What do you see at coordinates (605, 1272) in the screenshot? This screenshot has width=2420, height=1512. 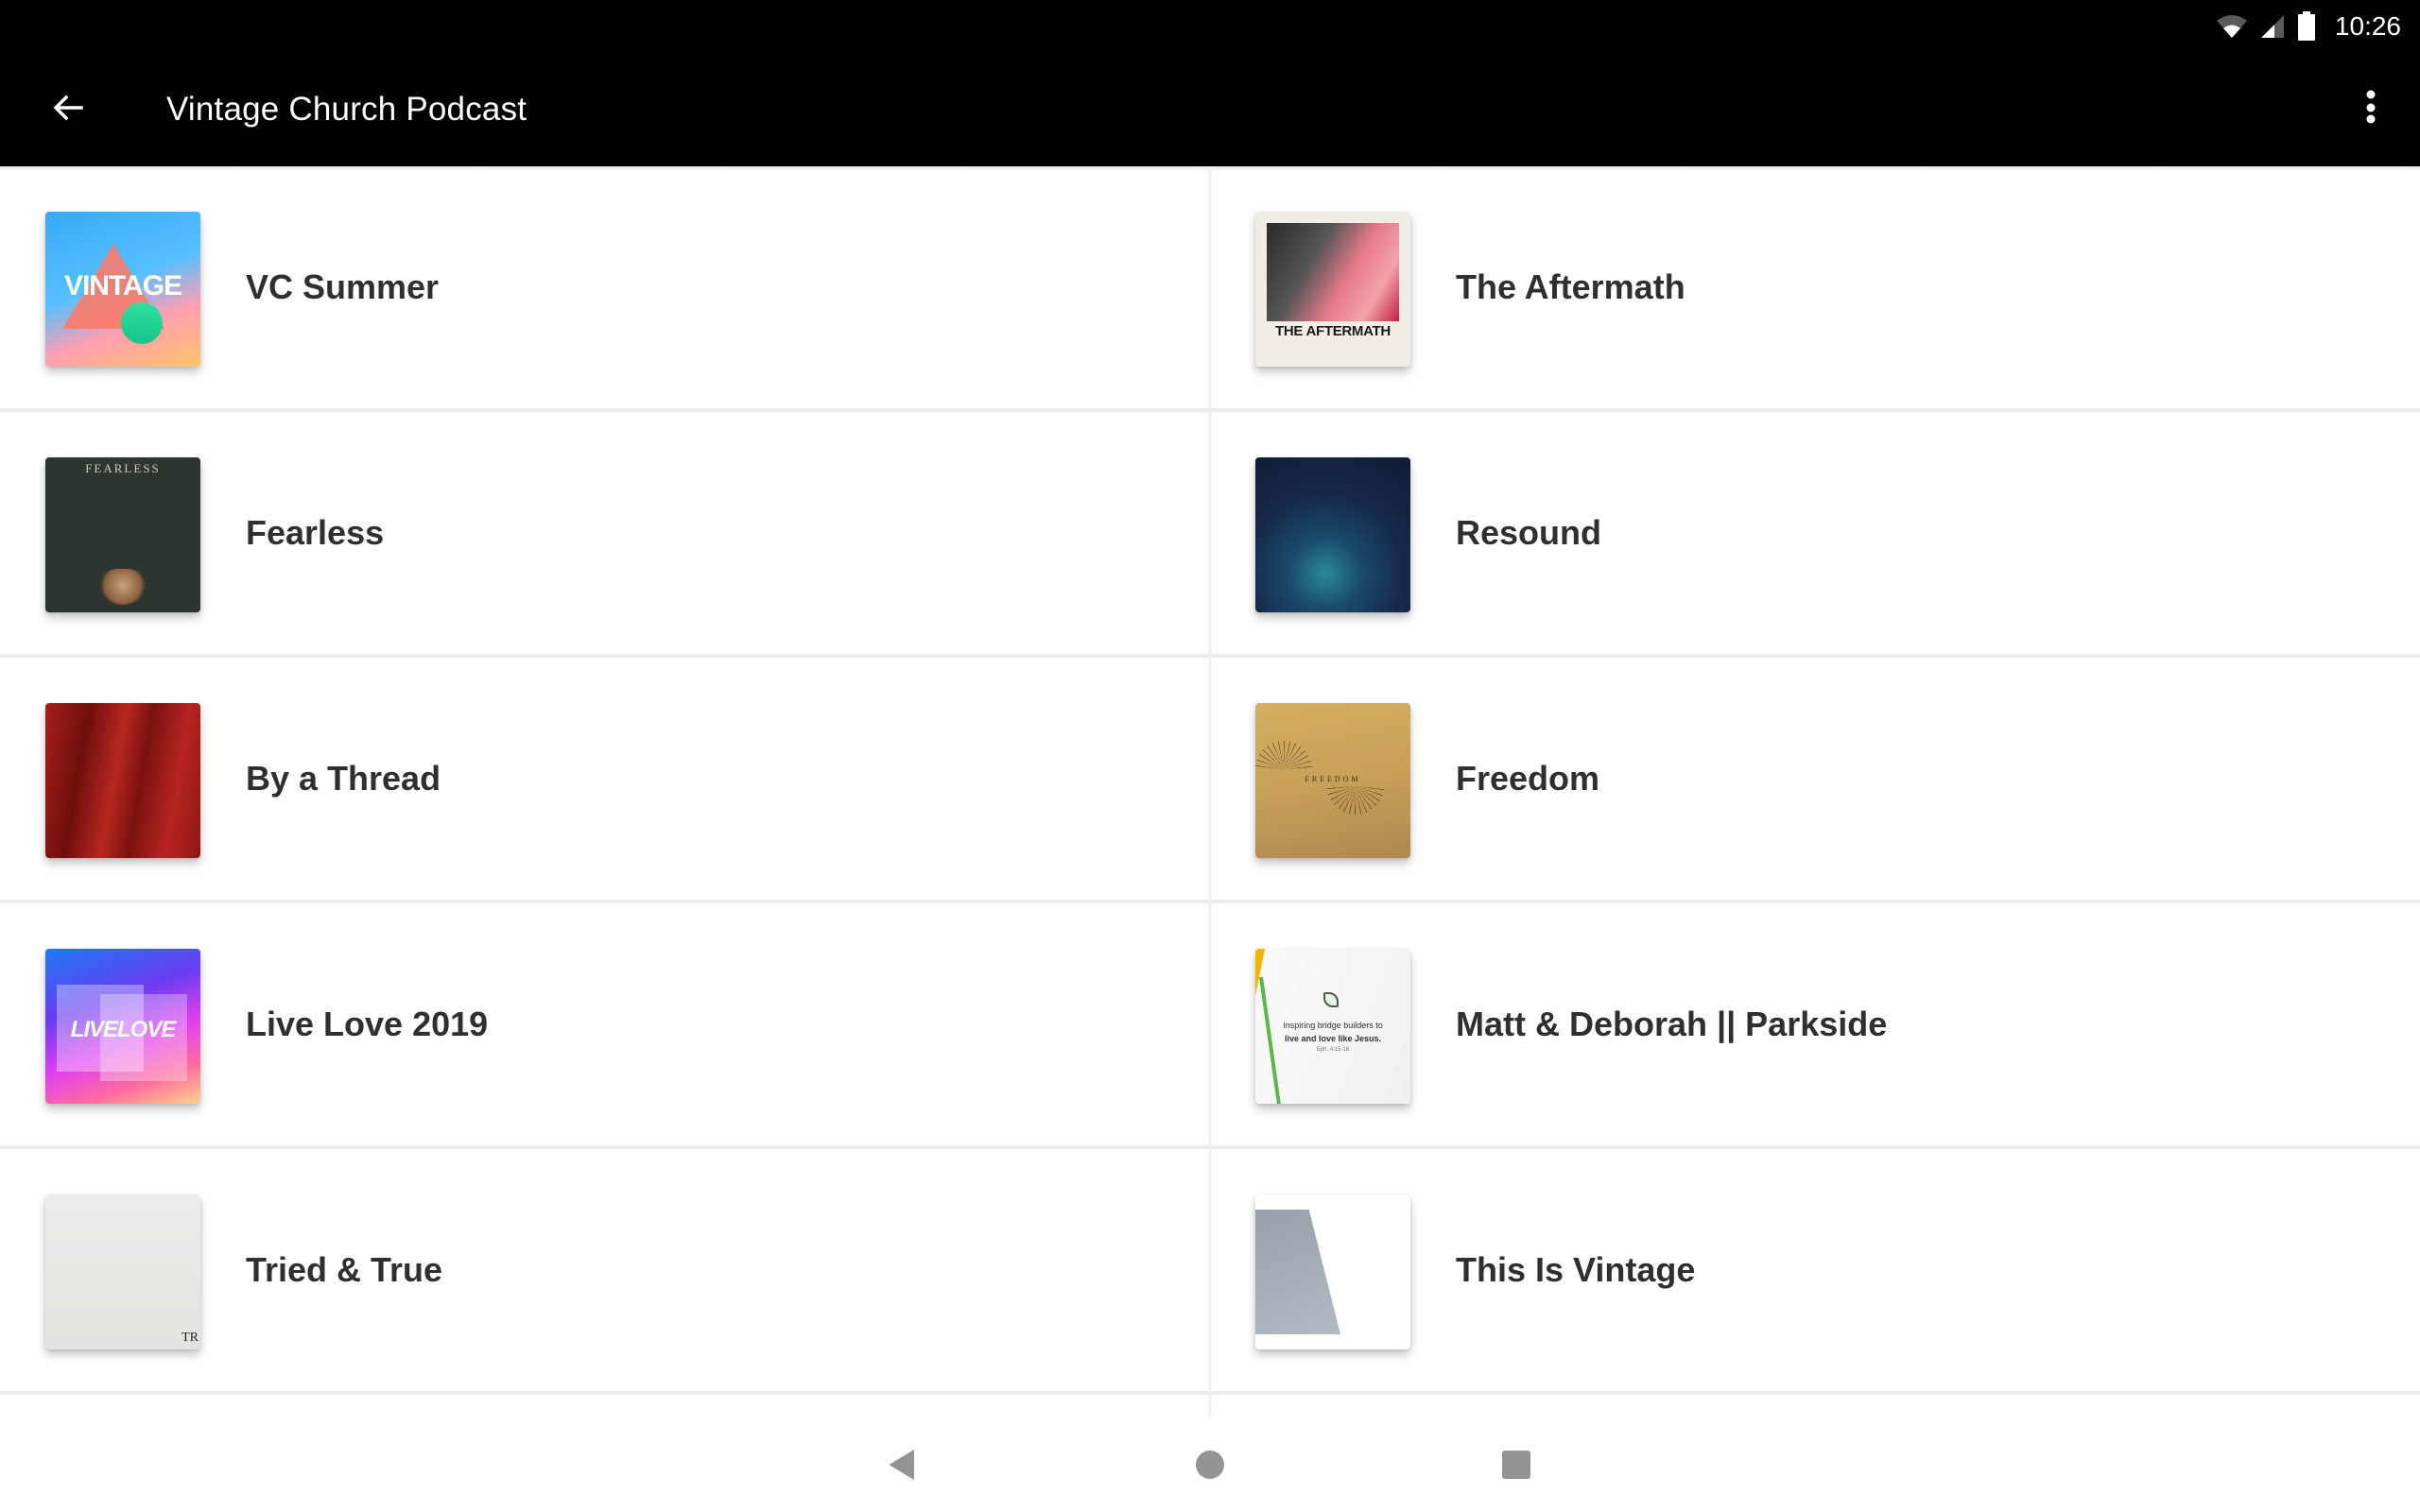 I see `podcast-item-tried-and-true: TR Tried & True` at bounding box center [605, 1272].